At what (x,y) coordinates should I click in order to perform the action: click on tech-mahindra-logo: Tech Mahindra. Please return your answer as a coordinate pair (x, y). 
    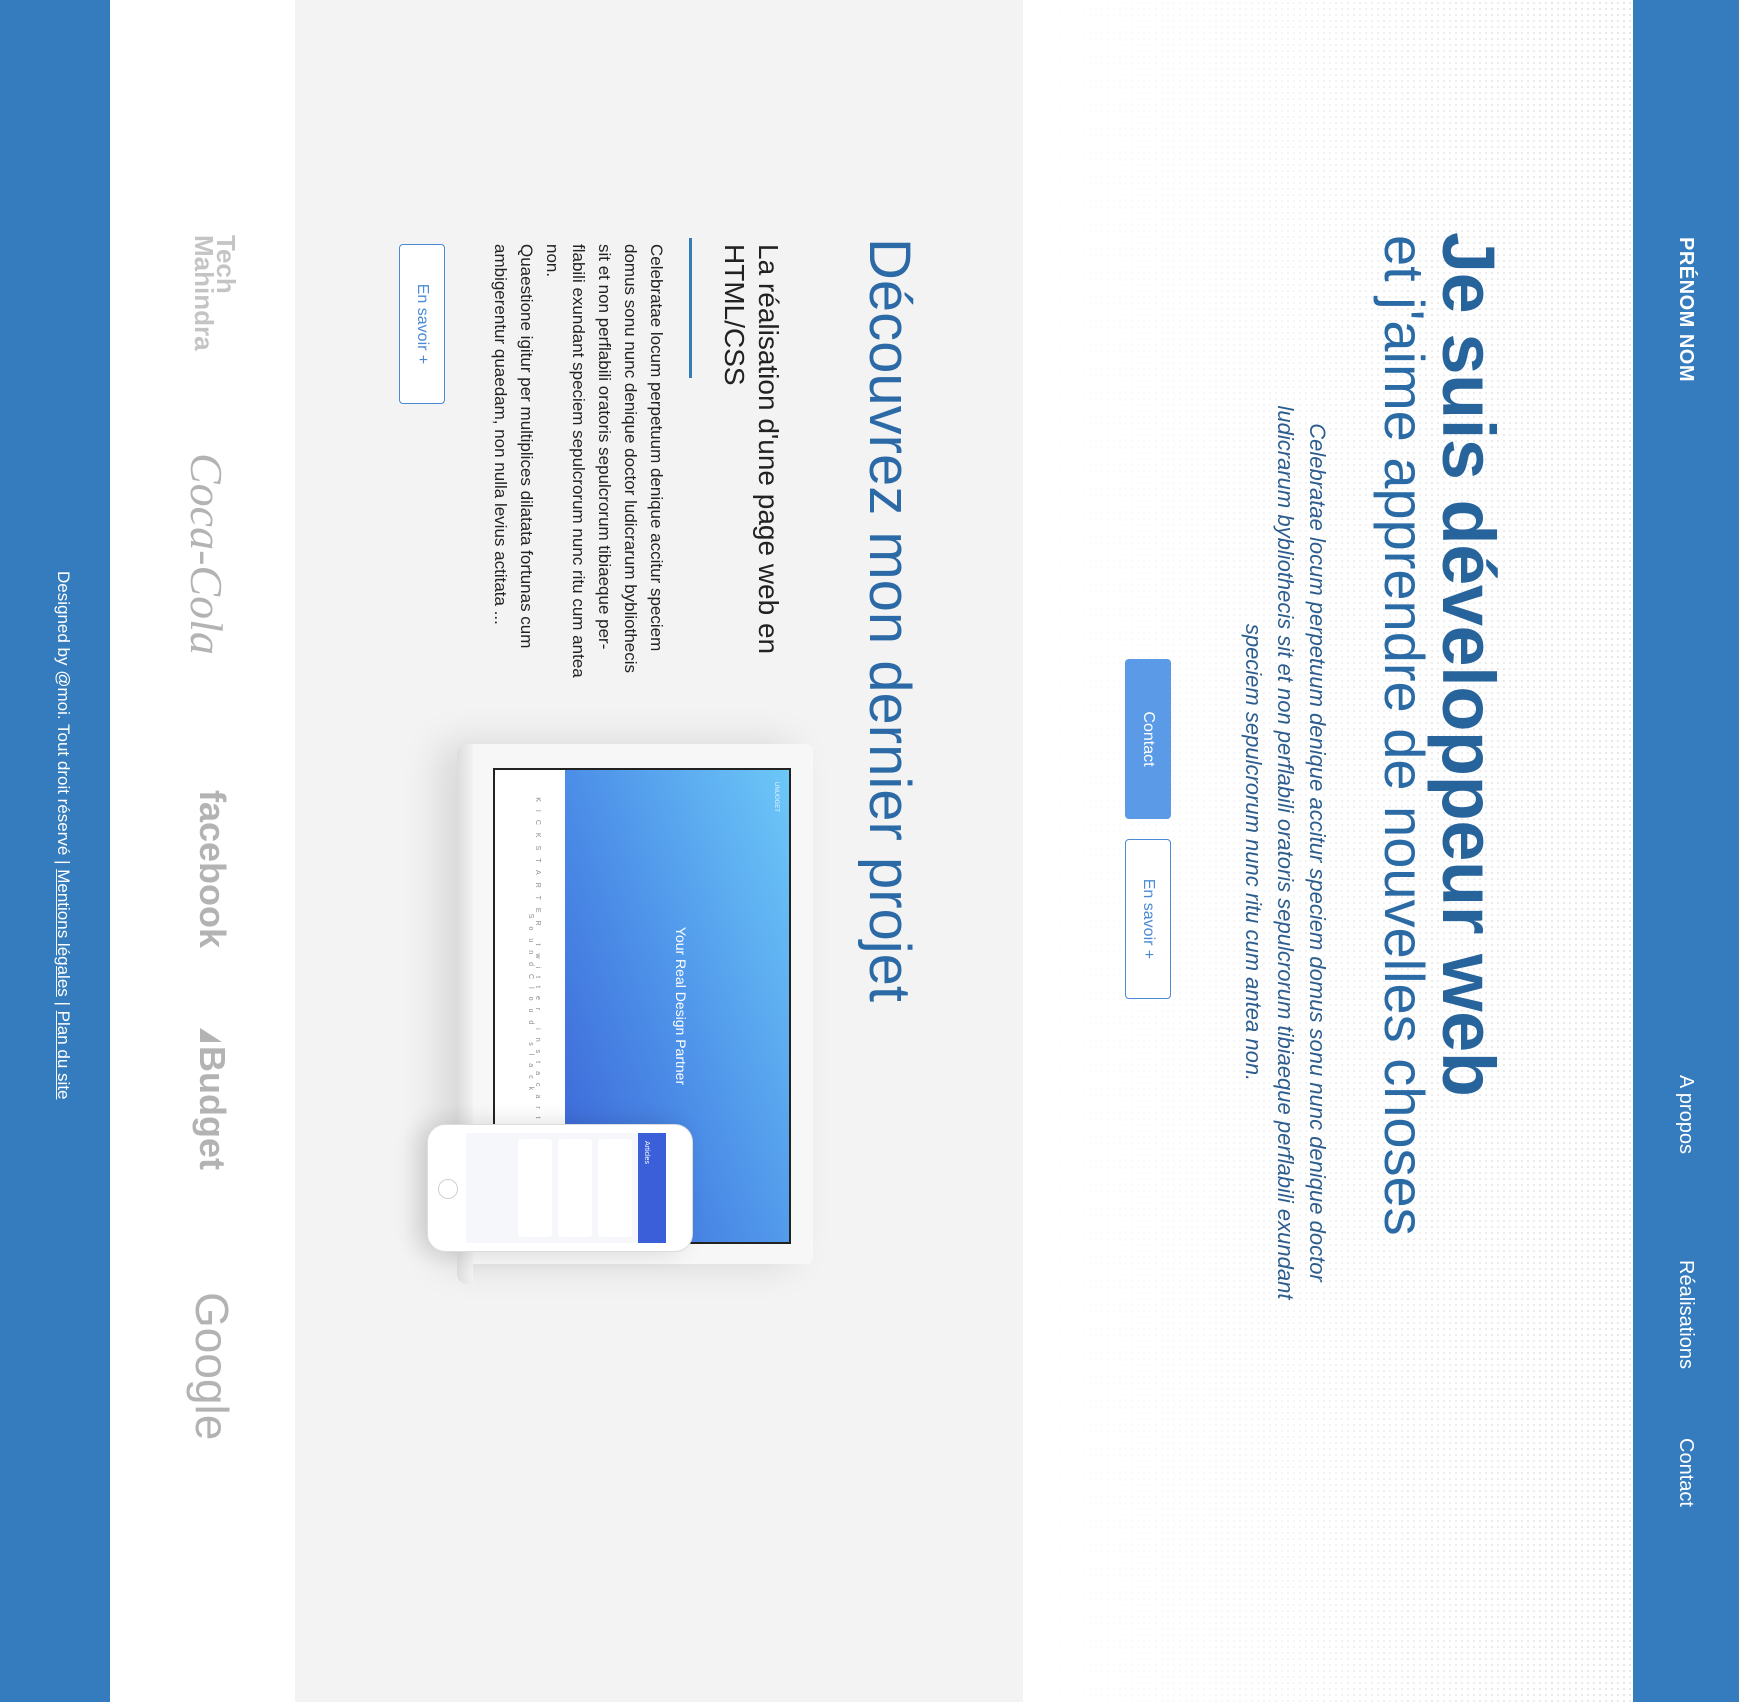
    Looking at the image, I should click on (215, 293).